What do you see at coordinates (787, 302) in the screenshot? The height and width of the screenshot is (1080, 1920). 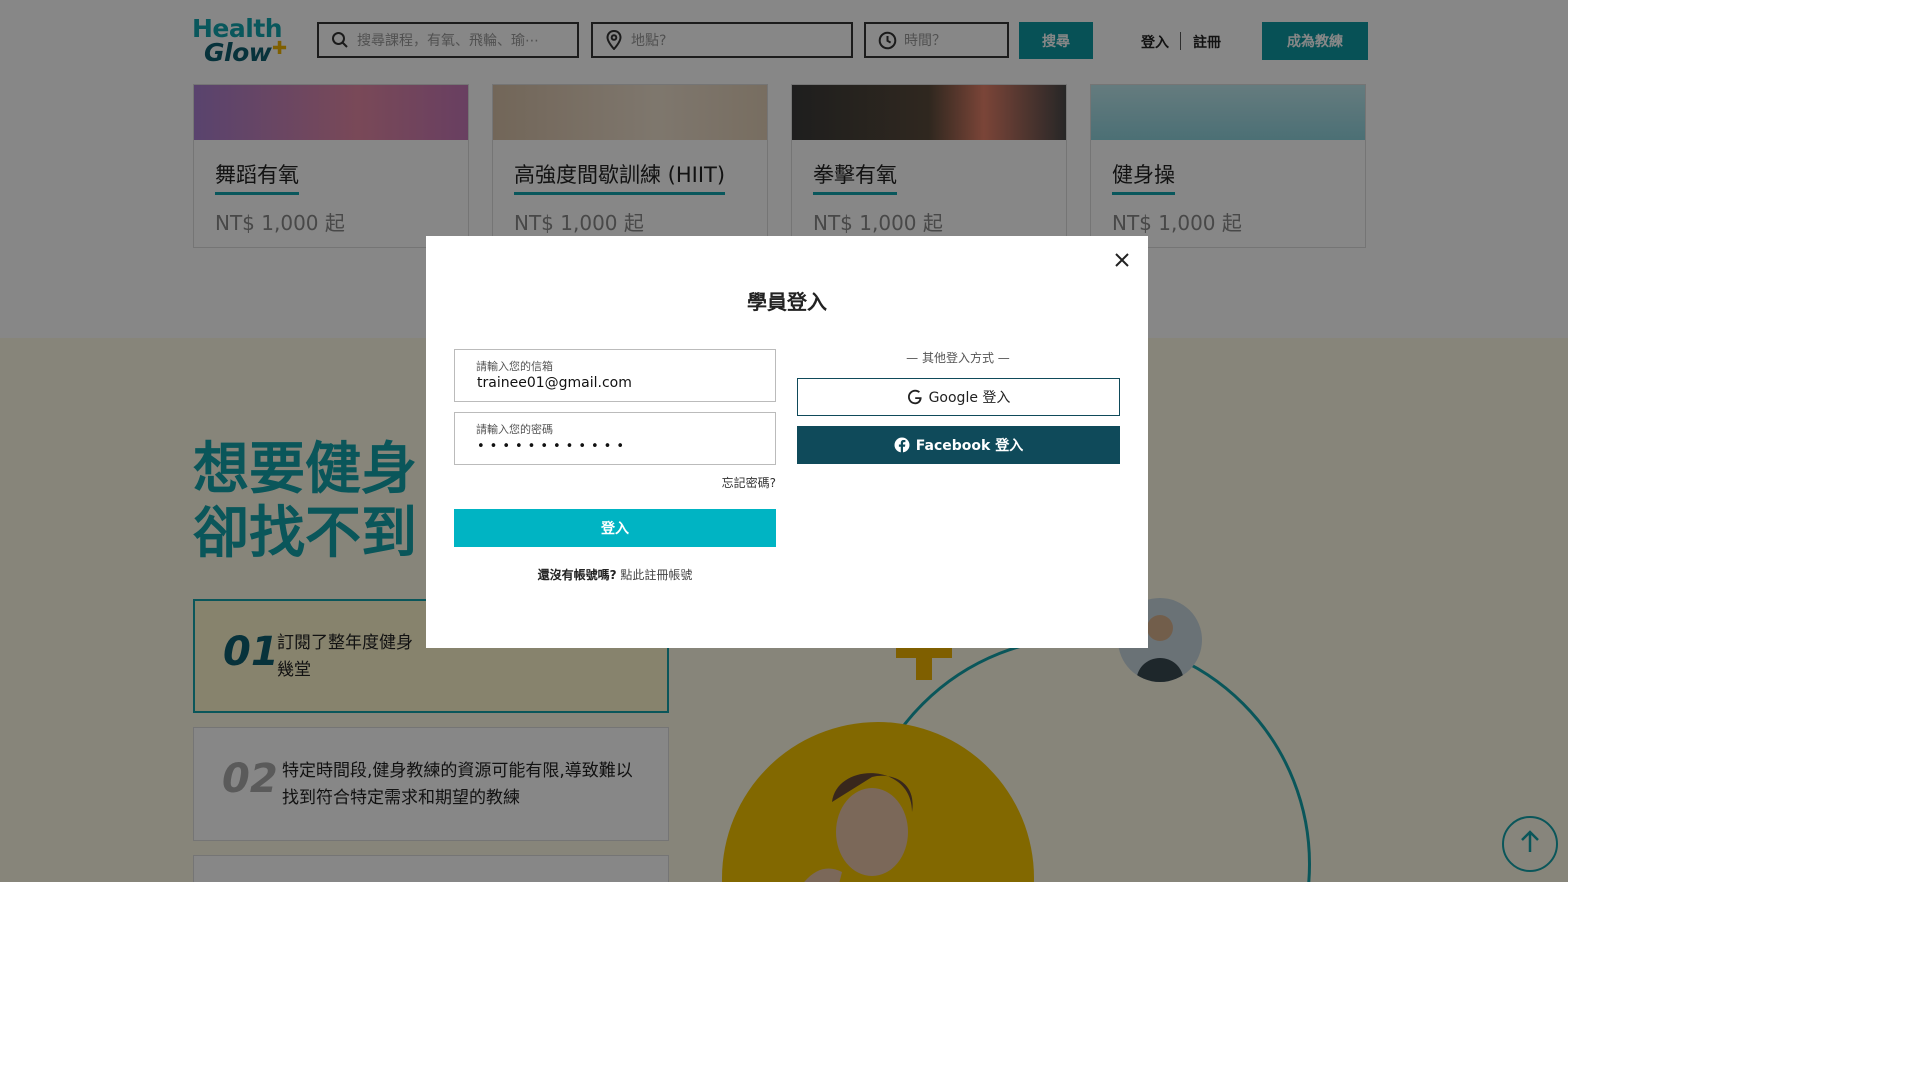 I see `modal-title: 學員登入` at bounding box center [787, 302].